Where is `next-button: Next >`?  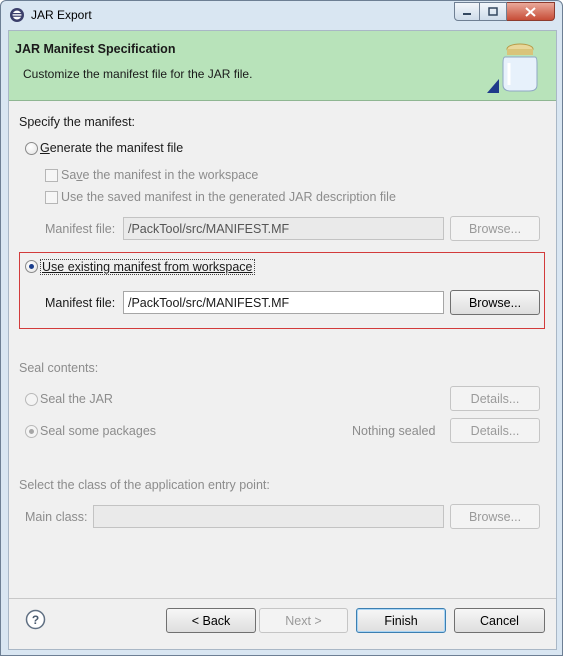
next-button: Next > is located at coordinates (303, 620).